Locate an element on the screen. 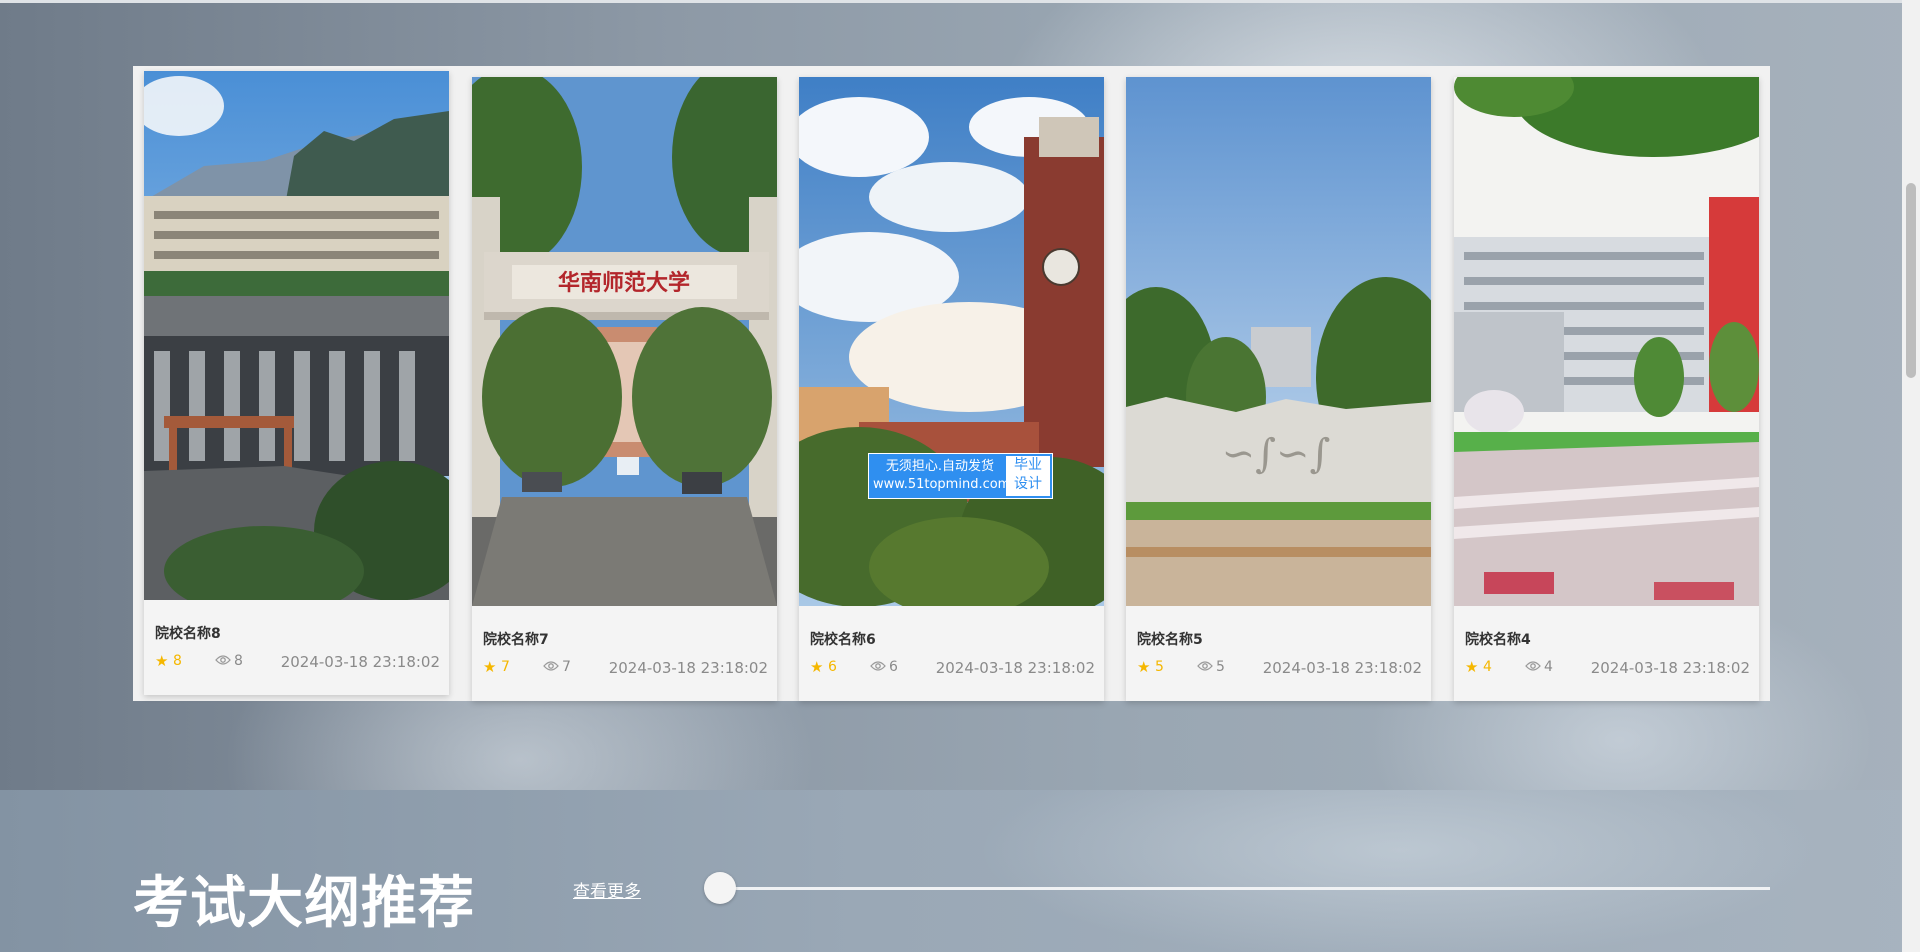  star-count: 8 is located at coordinates (177, 661).